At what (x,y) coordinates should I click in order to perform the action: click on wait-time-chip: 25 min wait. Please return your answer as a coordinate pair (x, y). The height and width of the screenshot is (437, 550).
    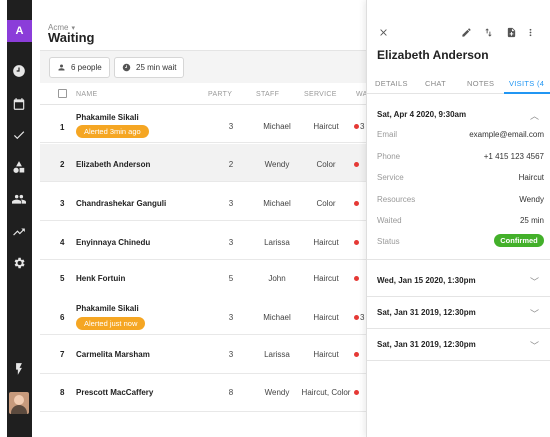
    Looking at the image, I should click on (149, 67).